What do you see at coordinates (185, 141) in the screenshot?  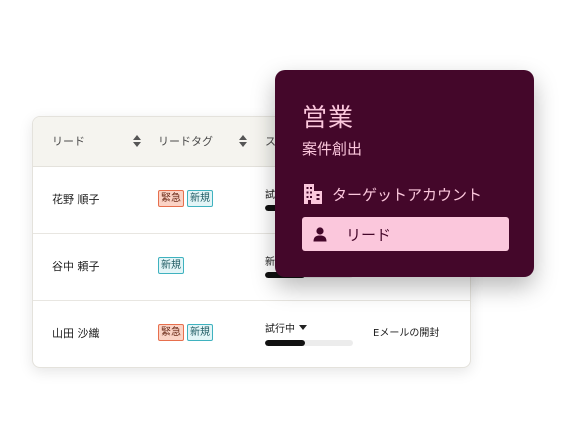 I see `column-header-lead-tag: リードタグ` at bounding box center [185, 141].